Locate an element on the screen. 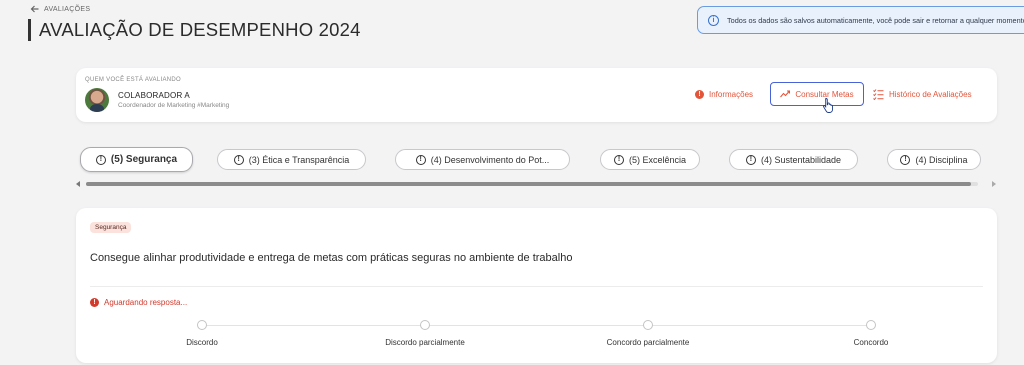  option-label: Concordo parcialmente is located at coordinates (648, 342).